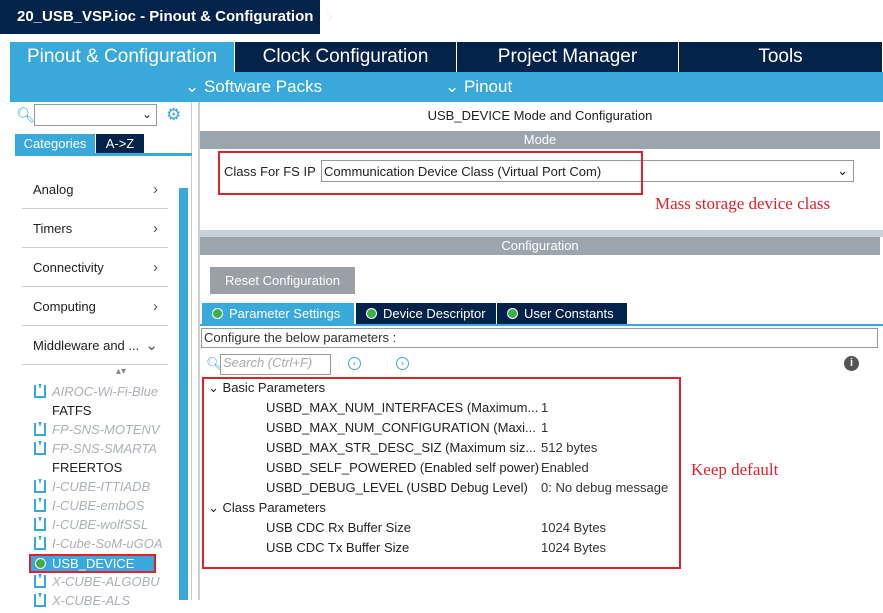 The width and height of the screenshot is (883, 613). I want to click on tab-device-descriptor: Device Descriptor, so click(426, 313).